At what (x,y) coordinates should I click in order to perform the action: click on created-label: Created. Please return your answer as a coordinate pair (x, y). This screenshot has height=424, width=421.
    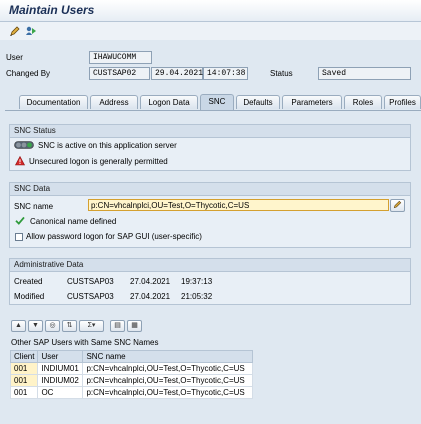
    Looking at the image, I should click on (28, 281).